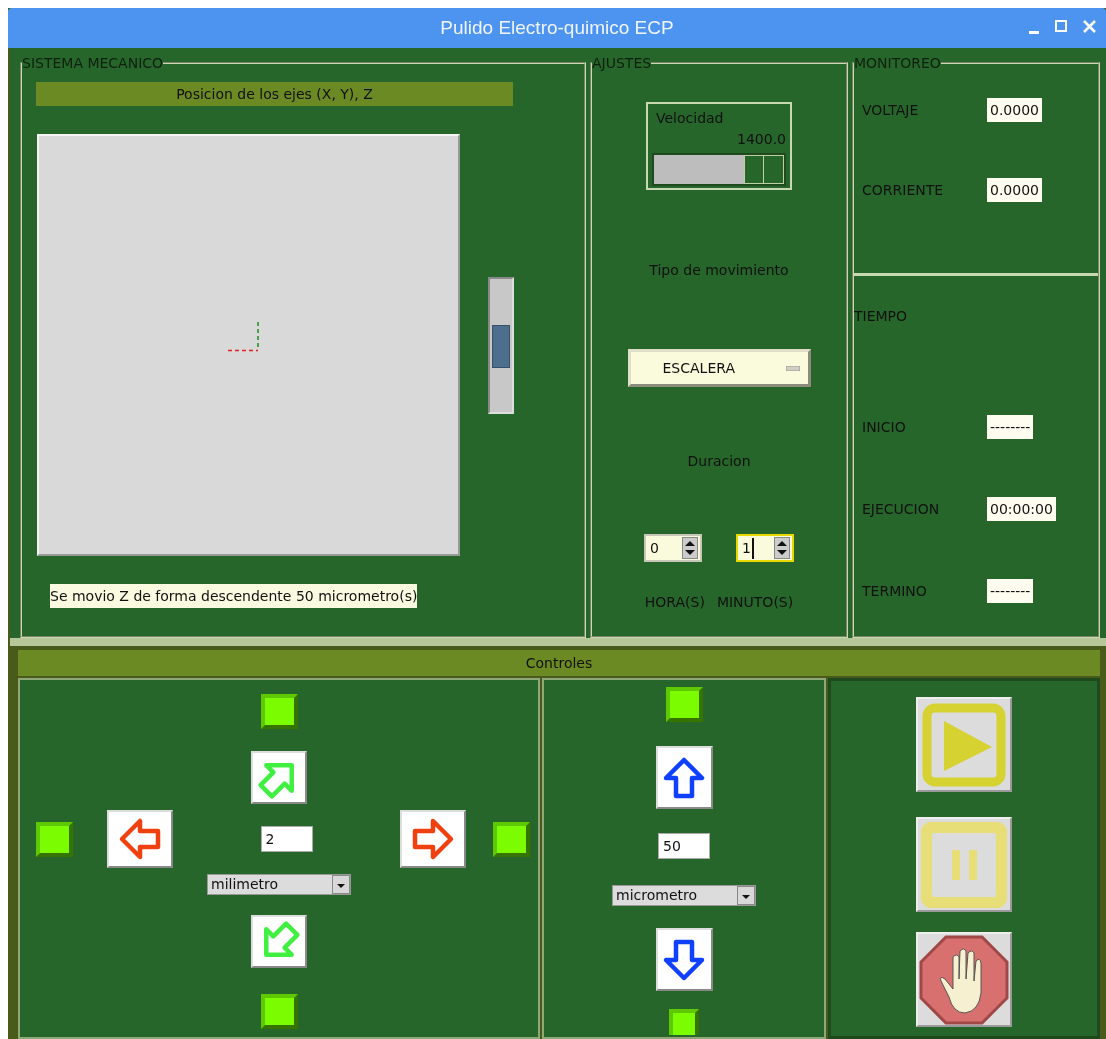 Image resolution: width=1106 pixels, height=1039 pixels. Describe the element at coordinates (719, 169) in the screenshot. I see `speed-slider` at that location.